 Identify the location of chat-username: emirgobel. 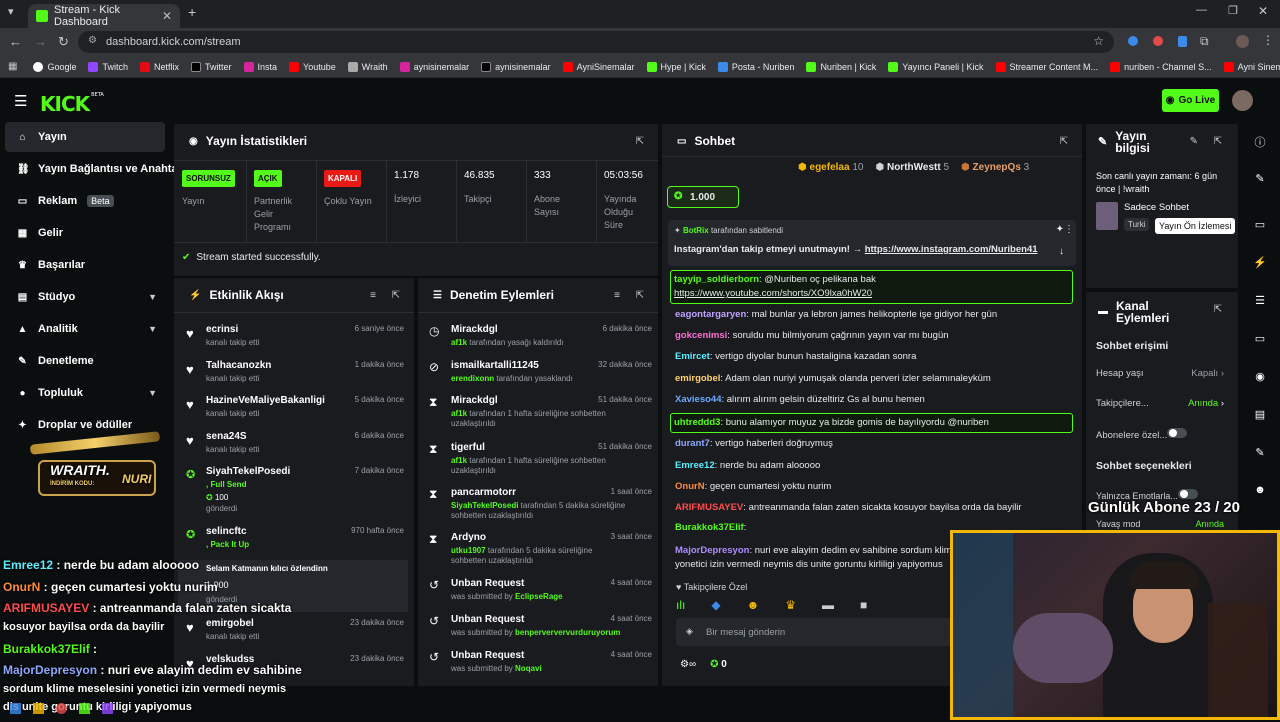
(697, 378).